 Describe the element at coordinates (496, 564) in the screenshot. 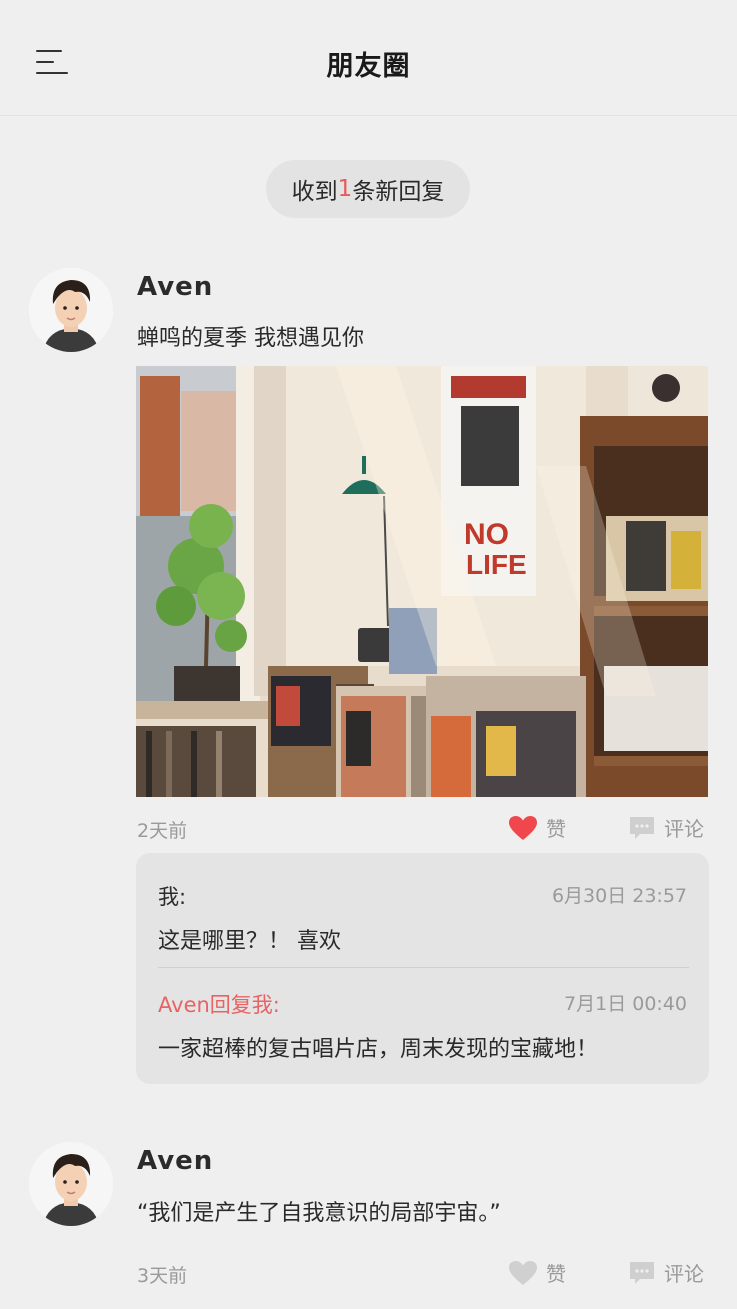

I see `svg-text: LIFE` at that location.